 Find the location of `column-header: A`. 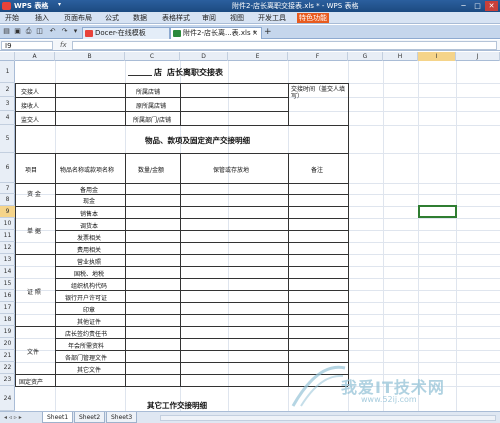

column-header: A is located at coordinates (35, 56).